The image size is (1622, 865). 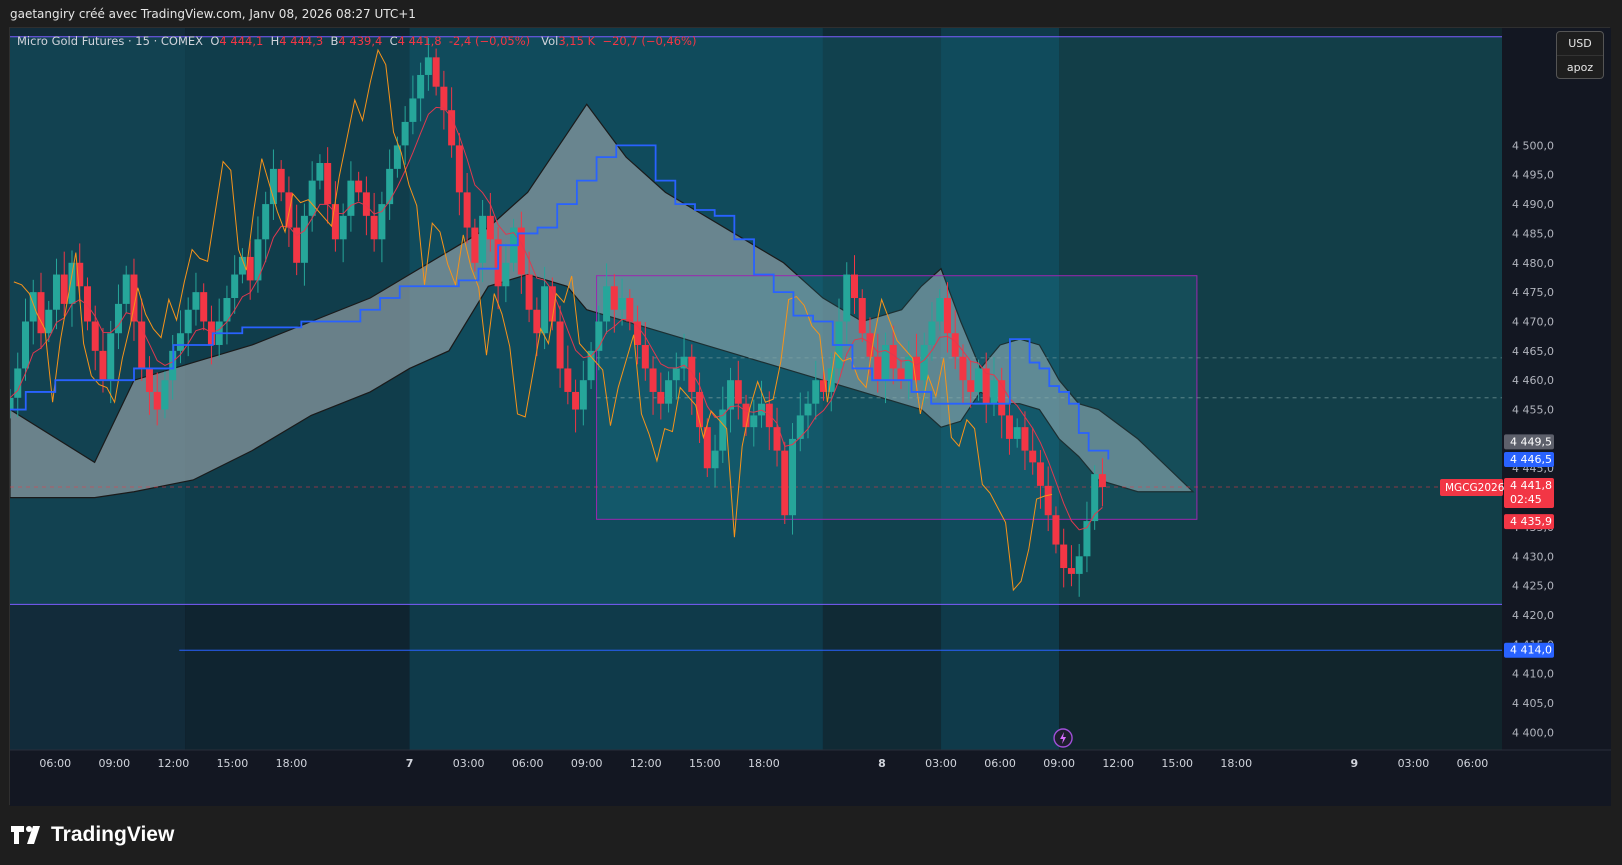 I want to click on legend-volume-change: −20,7 (−0,46%), so click(x=649, y=41).